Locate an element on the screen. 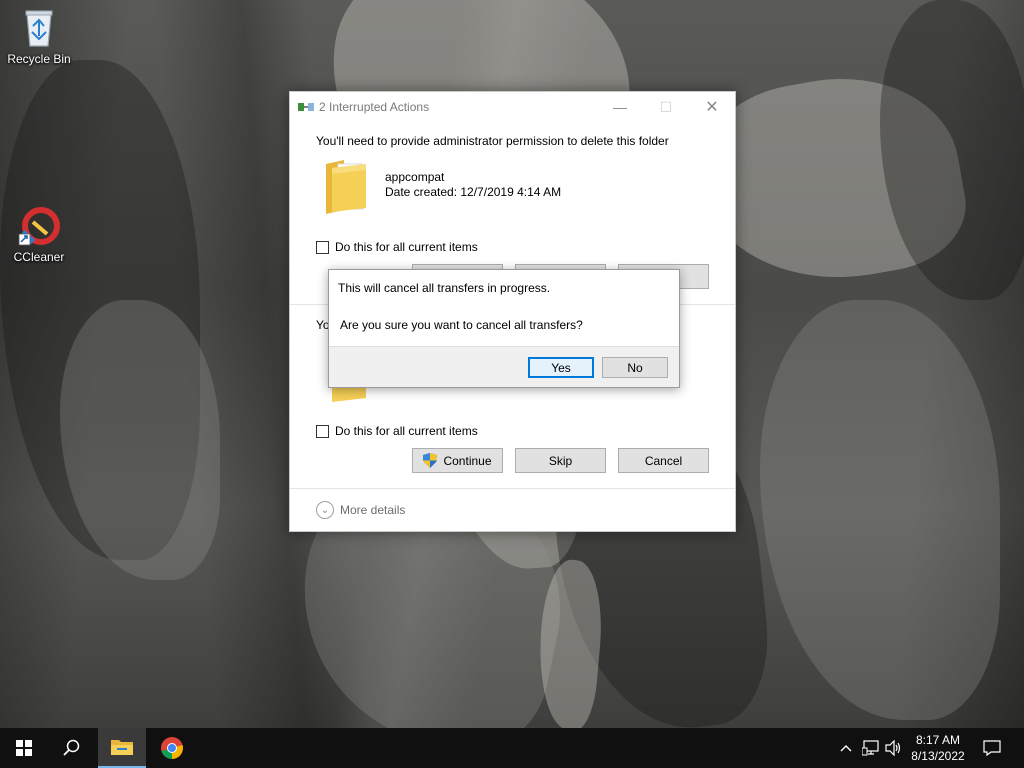 The width and height of the screenshot is (1024, 768). file-name: appcompat is located at coordinates (415, 177).